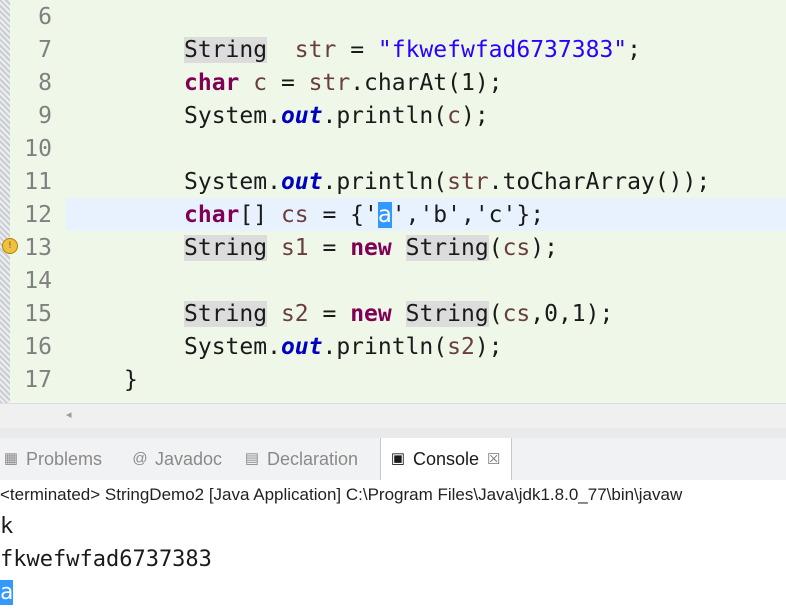 The height and width of the screenshot is (613, 786). What do you see at coordinates (393, 380) in the screenshot?
I see `code-line: }` at bounding box center [393, 380].